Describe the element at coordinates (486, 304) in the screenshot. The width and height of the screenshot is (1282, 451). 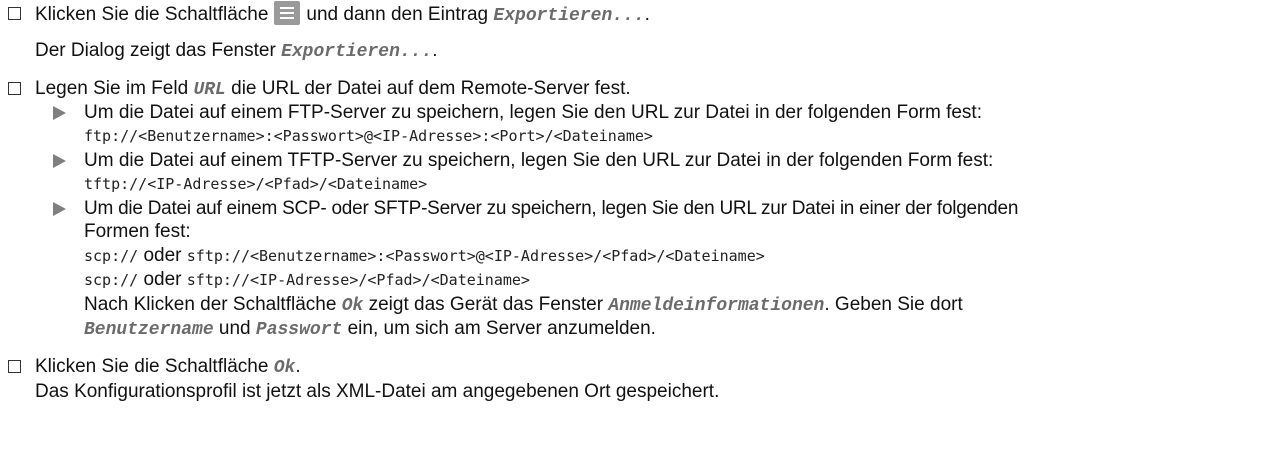
I see `note-text: zeigt das Gerät das Fenster` at that location.